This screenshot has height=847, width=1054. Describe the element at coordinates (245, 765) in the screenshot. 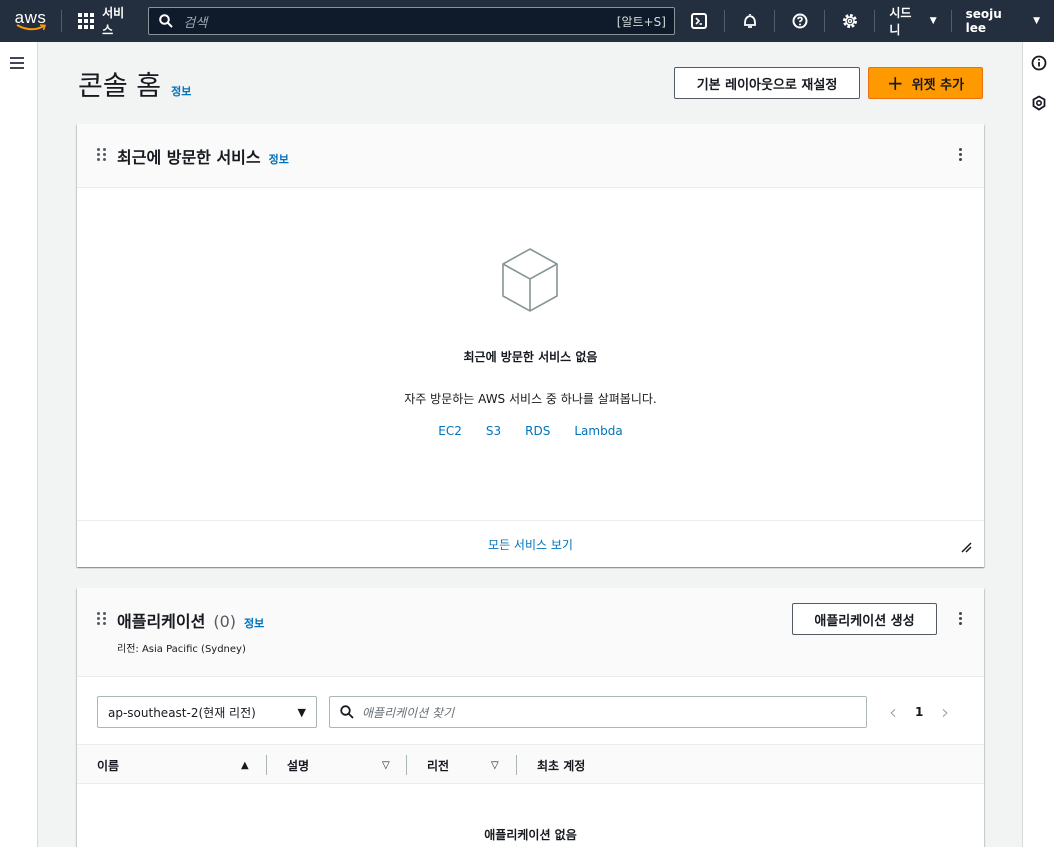

I see `sort-ascending-icon: ▲` at that location.